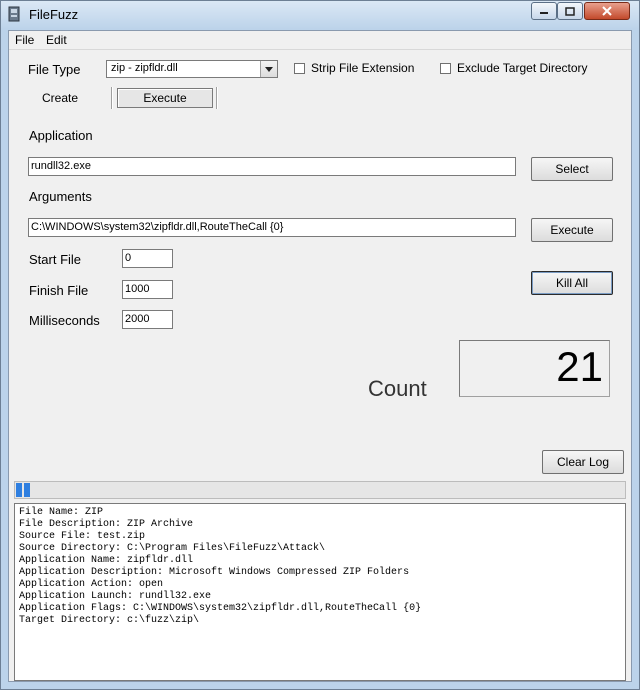 Image resolution: width=640 pixels, height=690 pixels. What do you see at coordinates (60, 196) in the screenshot?
I see `arguments-label: Arguments` at bounding box center [60, 196].